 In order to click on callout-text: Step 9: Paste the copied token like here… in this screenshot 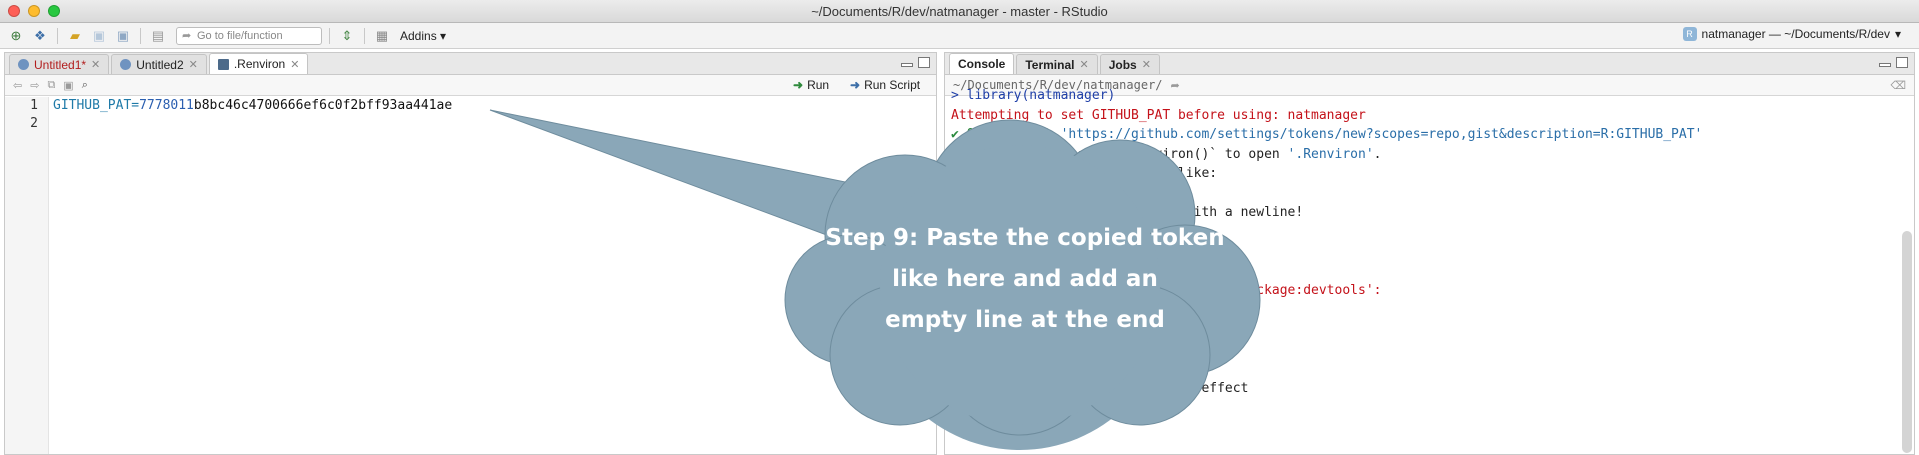, I will do `click(1025, 279)`.